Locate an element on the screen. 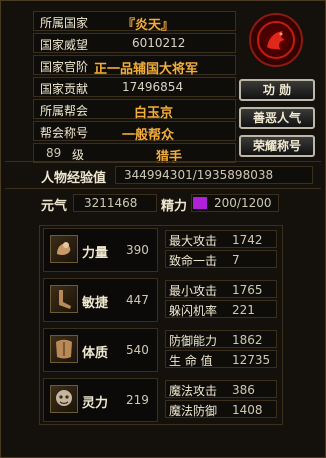  stat-label: 力量 is located at coordinates (95, 253).